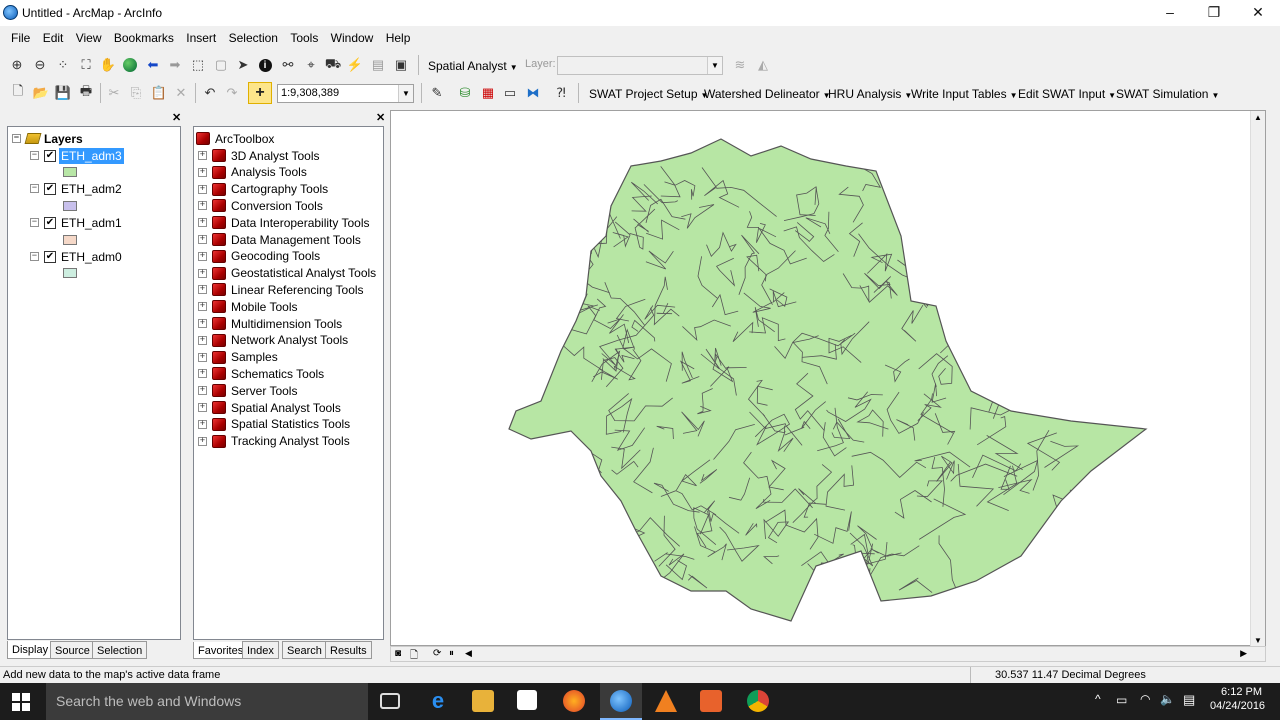 The height and width of the screenshot is (720, 1280). Describe the element at coordinates (767, 94) in the screenshot. I see `watershed-delineator-dropdown: Watershed Delineator ▼` at that location.